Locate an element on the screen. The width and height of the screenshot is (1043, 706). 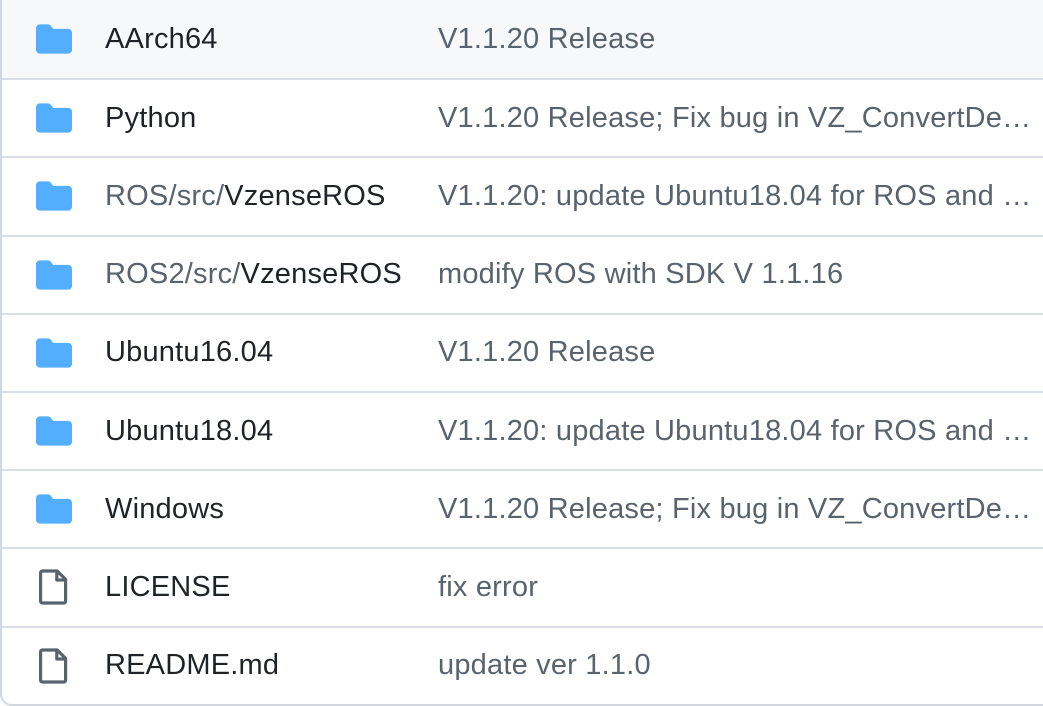
file-name: Ubuntu18.04 is located at coordinates (189, 431).